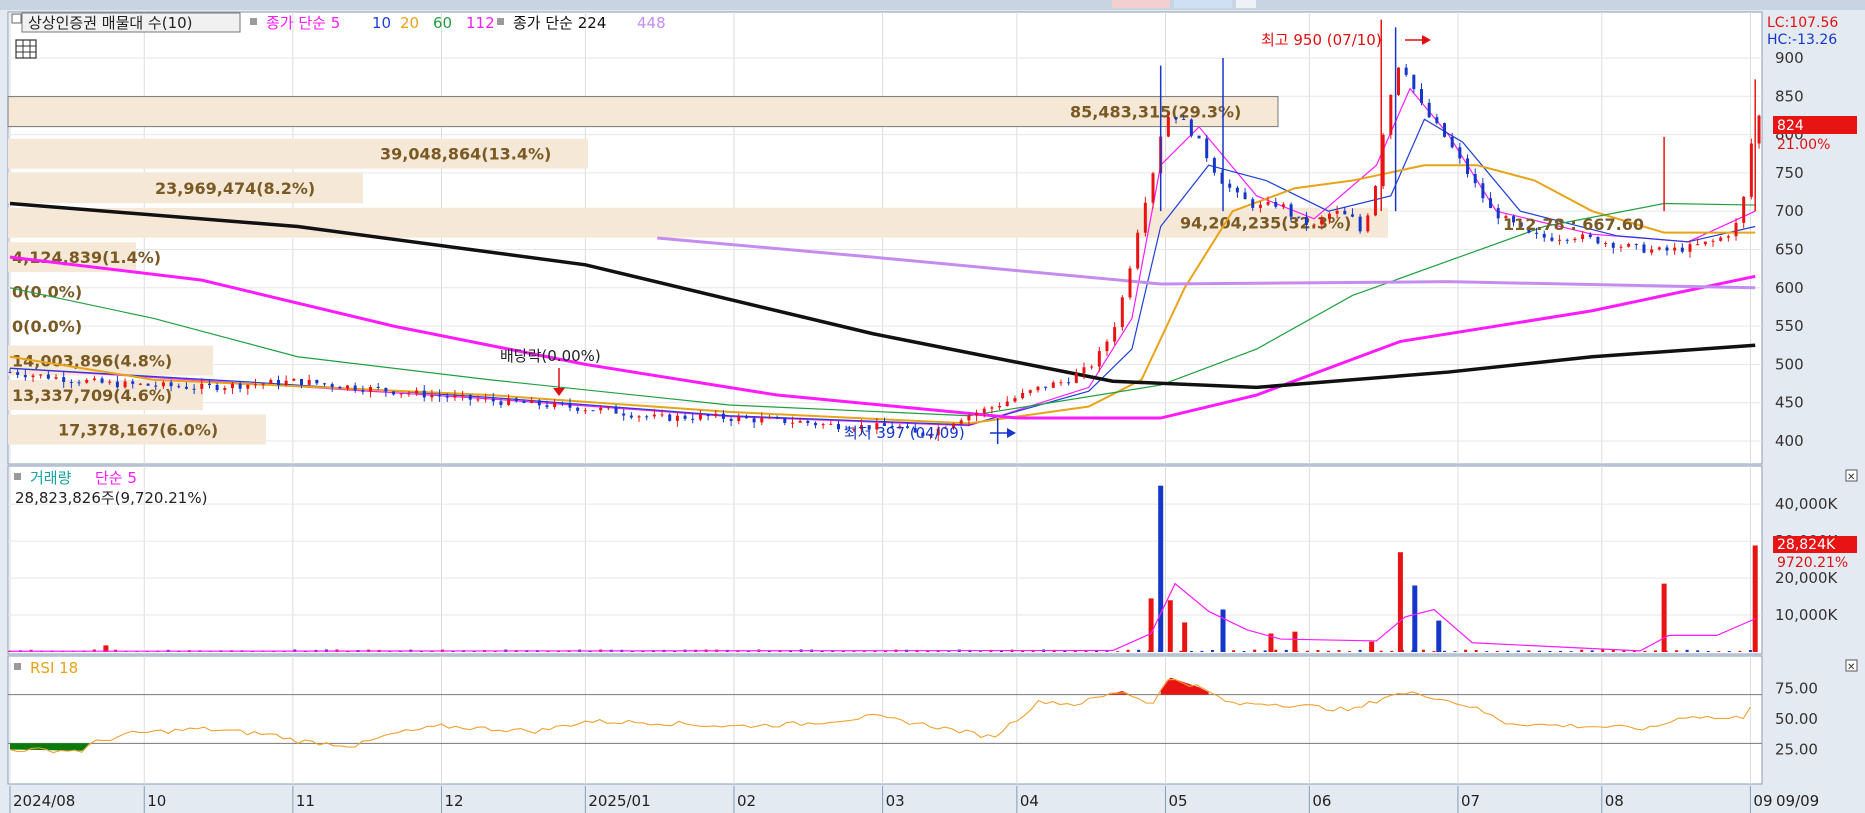 The image size is (1865, 813). Describe the element at coordinates (1203, 4) in the screenshot. I see `toolbar-button-blue` at that location.